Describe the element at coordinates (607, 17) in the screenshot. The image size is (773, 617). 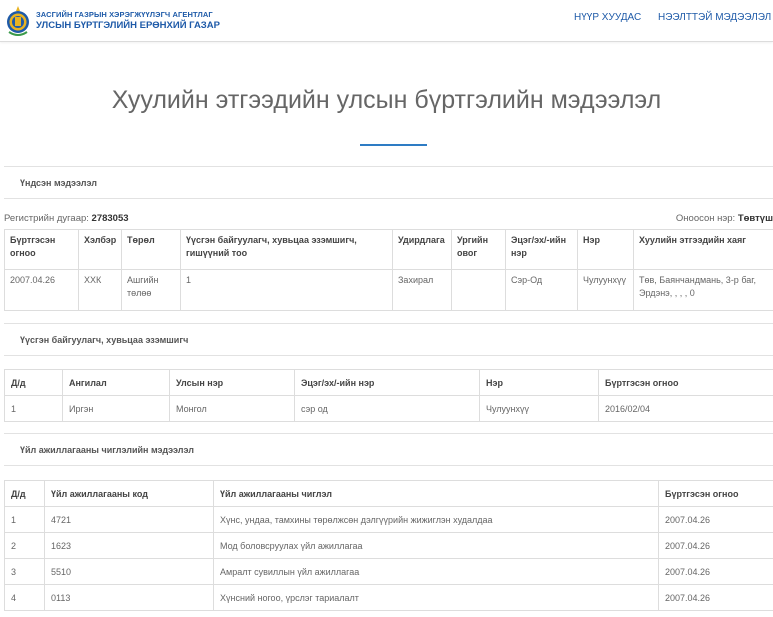
I see `nav-home-link: НҮҮР ХУУДАС` at that location.